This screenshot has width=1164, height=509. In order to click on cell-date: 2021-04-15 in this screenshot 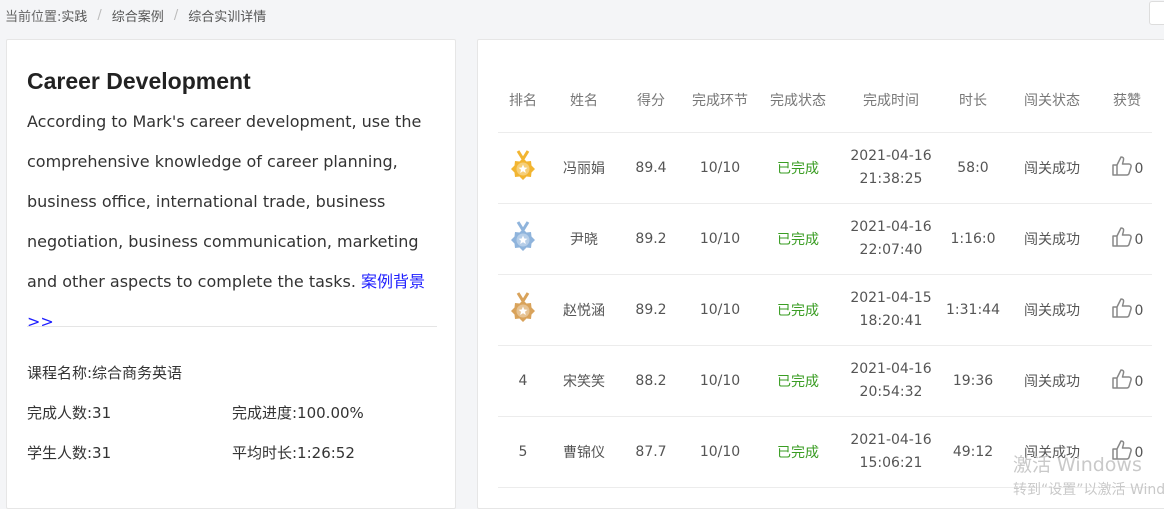, I will do `click(891, 298)`.